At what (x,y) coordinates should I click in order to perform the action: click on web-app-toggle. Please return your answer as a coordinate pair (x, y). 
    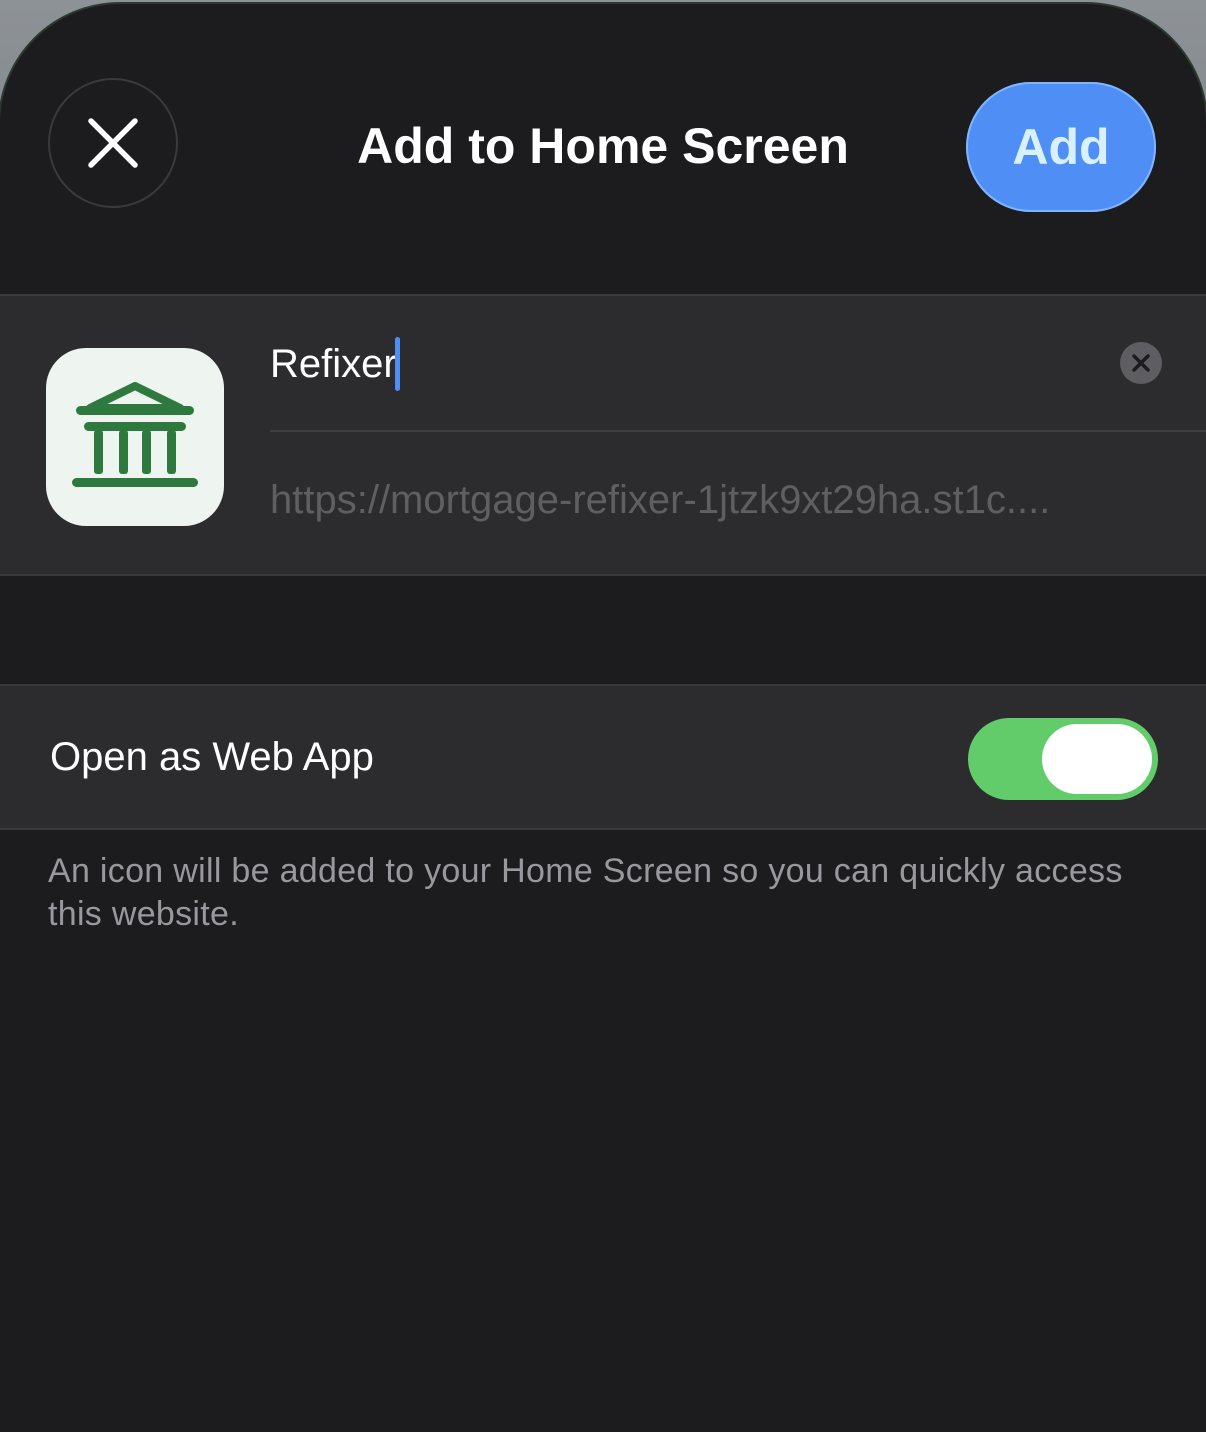
    Looking at the image, I should click on (1063, 759).